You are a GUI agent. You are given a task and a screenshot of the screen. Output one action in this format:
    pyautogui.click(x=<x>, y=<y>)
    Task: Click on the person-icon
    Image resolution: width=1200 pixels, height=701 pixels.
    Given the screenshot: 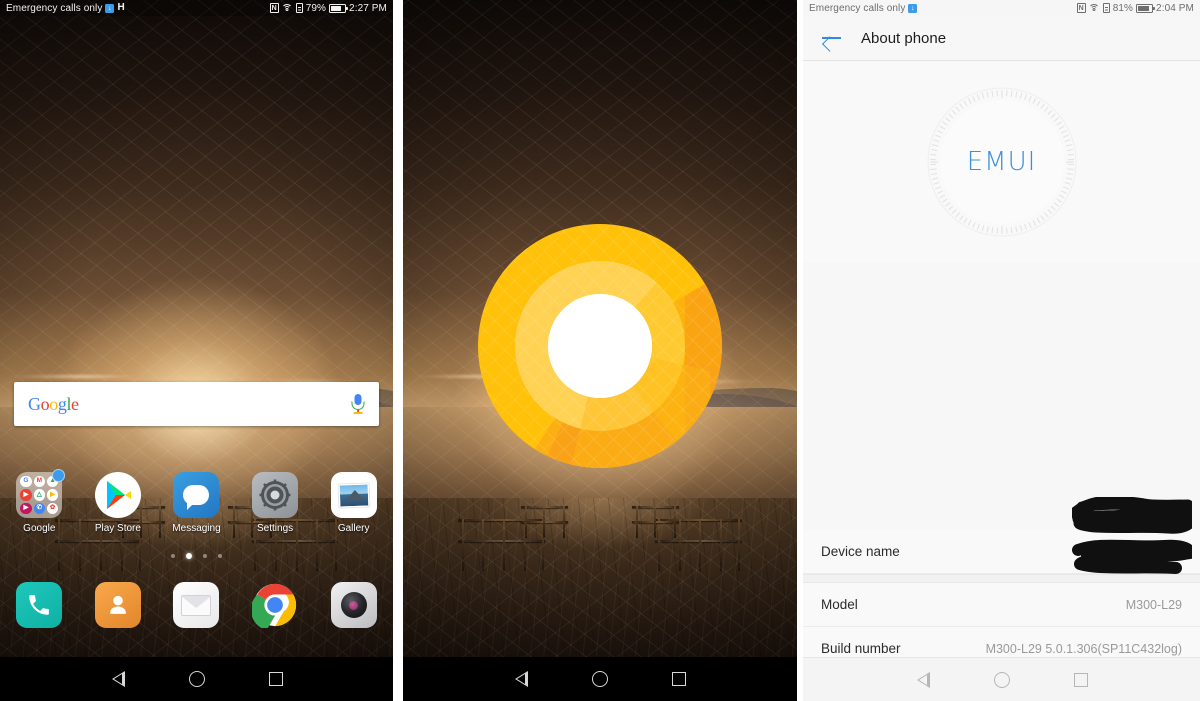 What is the action you would take?
    pyautogui.click(x=118, y=604)
    